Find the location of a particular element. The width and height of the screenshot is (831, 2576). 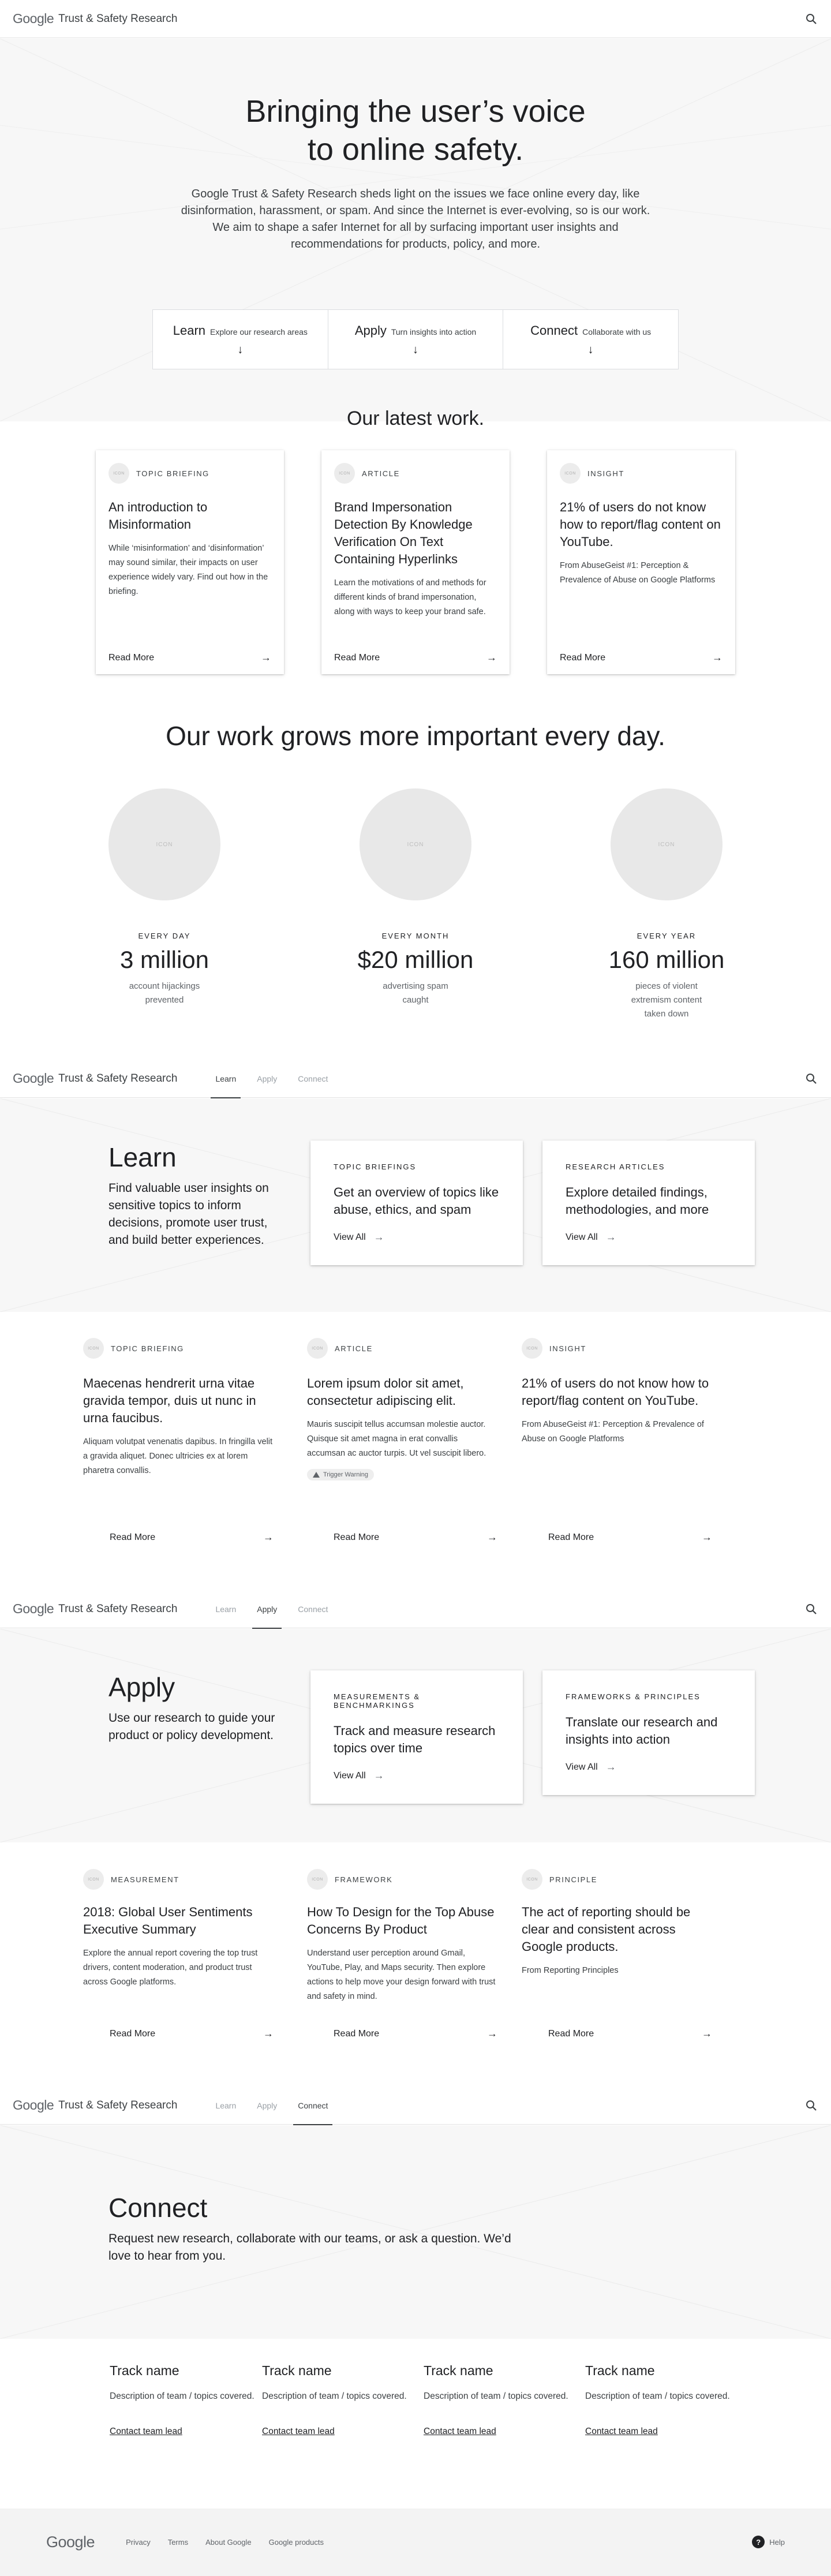

arrow-down-icon: ↓ is located at coordinates (590, 349).